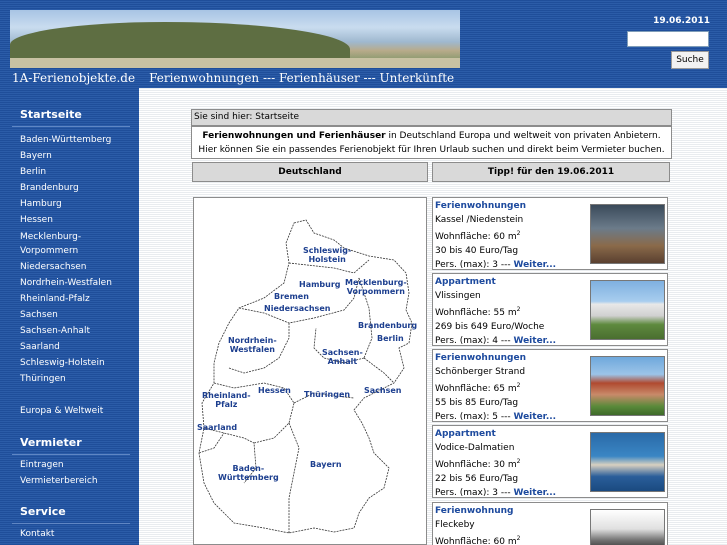 The width and height of the screenshot is (727, 545). What do you see at coordinates (217, 427) in the screenshot?
I see `map-label-saarland: Saarland` at bounding box center [217, 427].